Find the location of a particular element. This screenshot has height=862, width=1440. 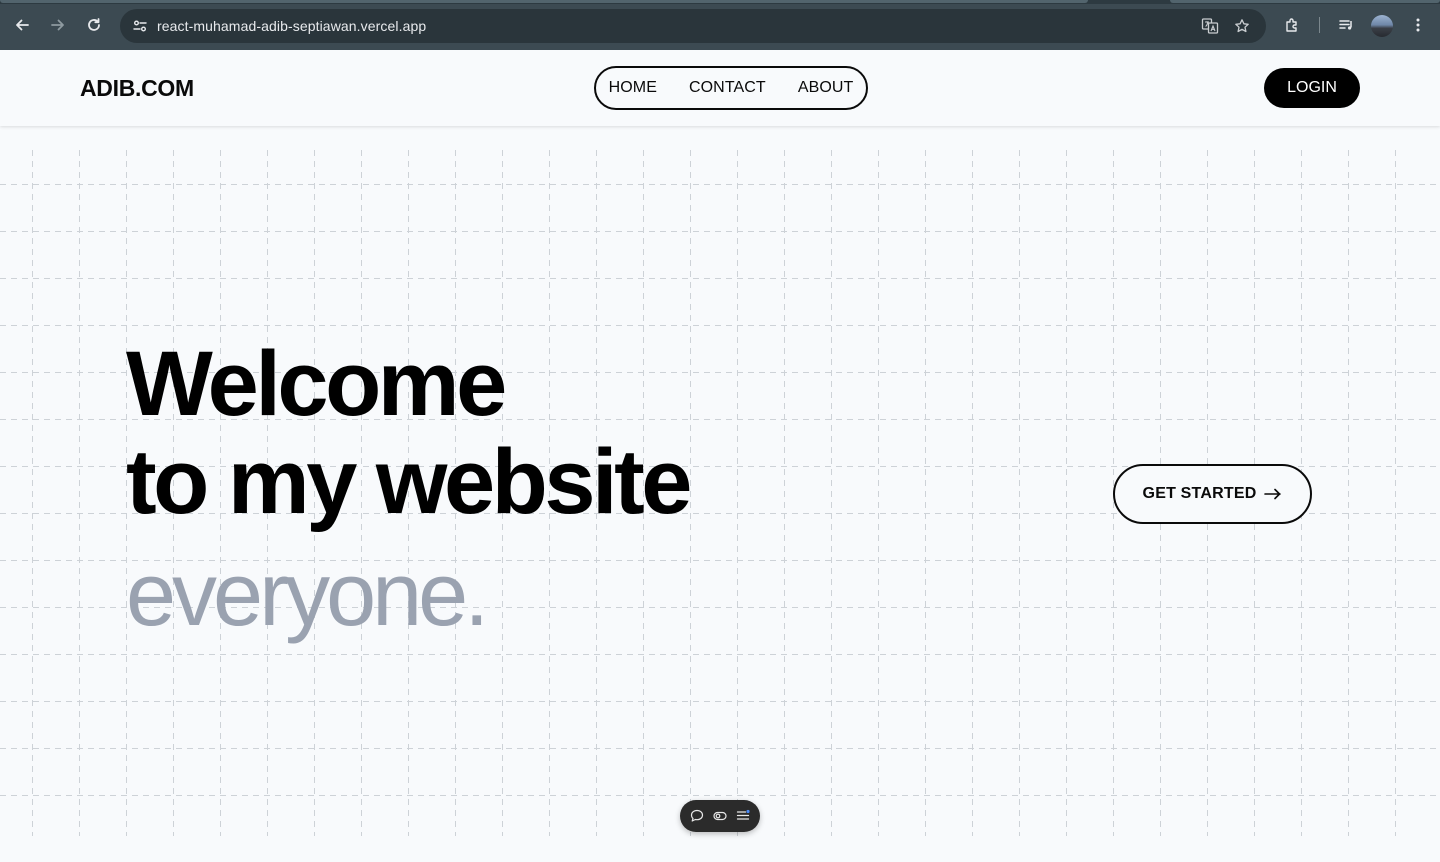

translate-icon is located at coordinates (1210, 26).